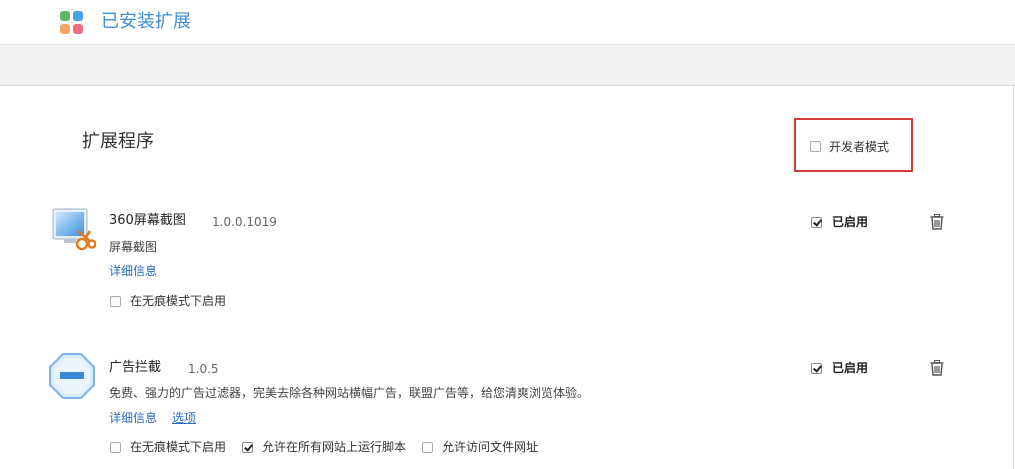  I want to click on toolbar-strip, so click(507, 65).